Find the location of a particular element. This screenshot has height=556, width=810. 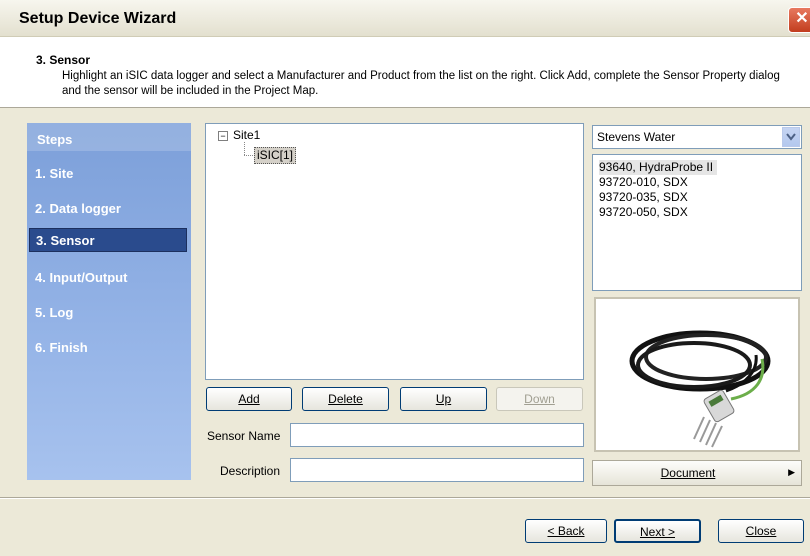

description-field is located at coordinates (437, 470).